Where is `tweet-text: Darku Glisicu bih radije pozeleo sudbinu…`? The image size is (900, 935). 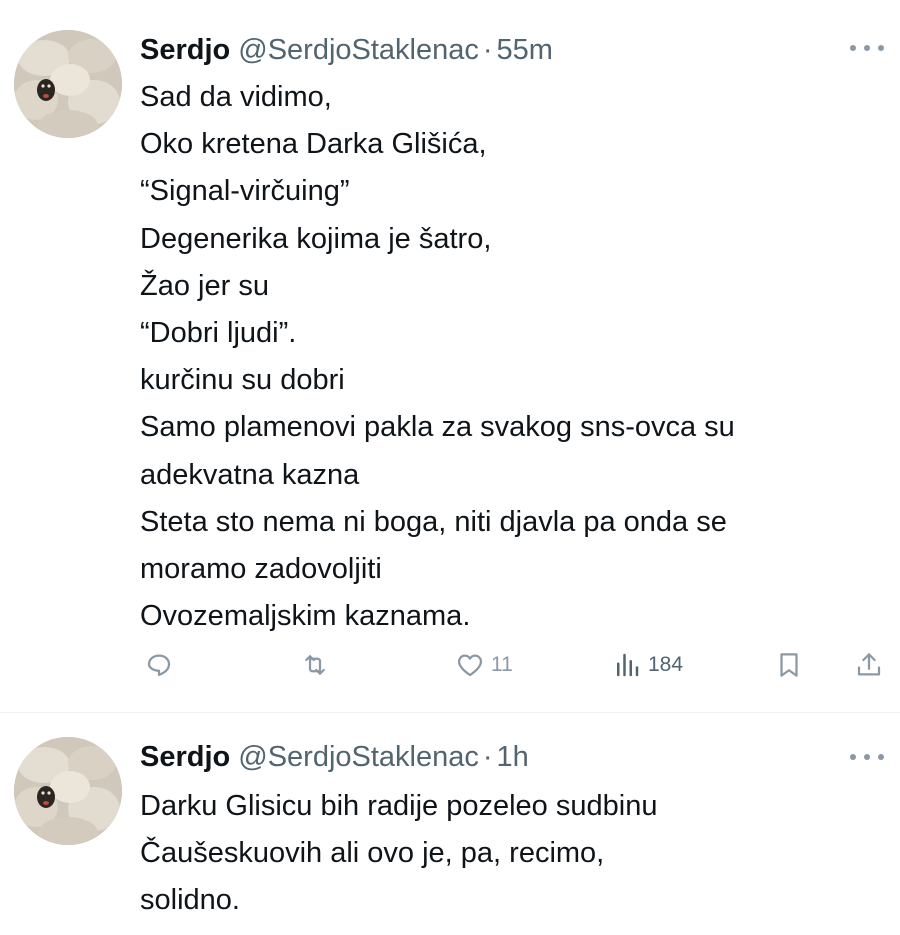
tweet-text: Darku Glisicu bih radije pozeleo sudbinu… is located at coordinates (510, 854).